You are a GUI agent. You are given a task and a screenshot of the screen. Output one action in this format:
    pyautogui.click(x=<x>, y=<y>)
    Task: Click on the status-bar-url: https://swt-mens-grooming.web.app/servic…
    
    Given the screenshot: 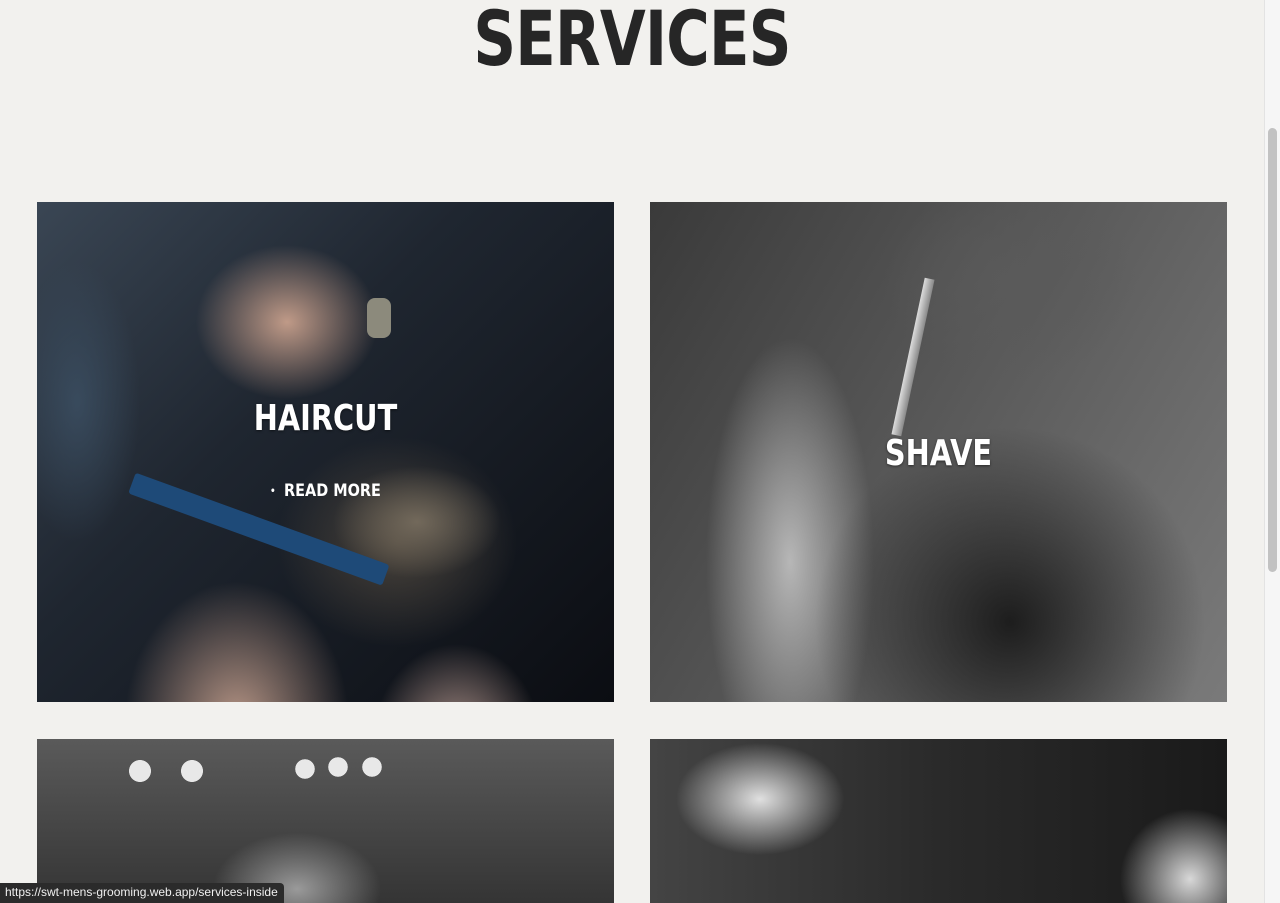 What is the action you would take?
    pyautogui.click(x=142, y=893)
    